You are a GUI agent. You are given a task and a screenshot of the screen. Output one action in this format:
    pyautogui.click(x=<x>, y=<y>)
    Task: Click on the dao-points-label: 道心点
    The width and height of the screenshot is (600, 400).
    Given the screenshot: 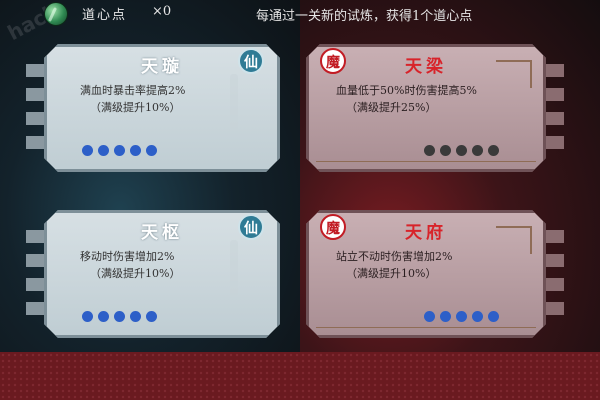 What is the action you would take?
    pyautogui.click(x=105, y=15)
    